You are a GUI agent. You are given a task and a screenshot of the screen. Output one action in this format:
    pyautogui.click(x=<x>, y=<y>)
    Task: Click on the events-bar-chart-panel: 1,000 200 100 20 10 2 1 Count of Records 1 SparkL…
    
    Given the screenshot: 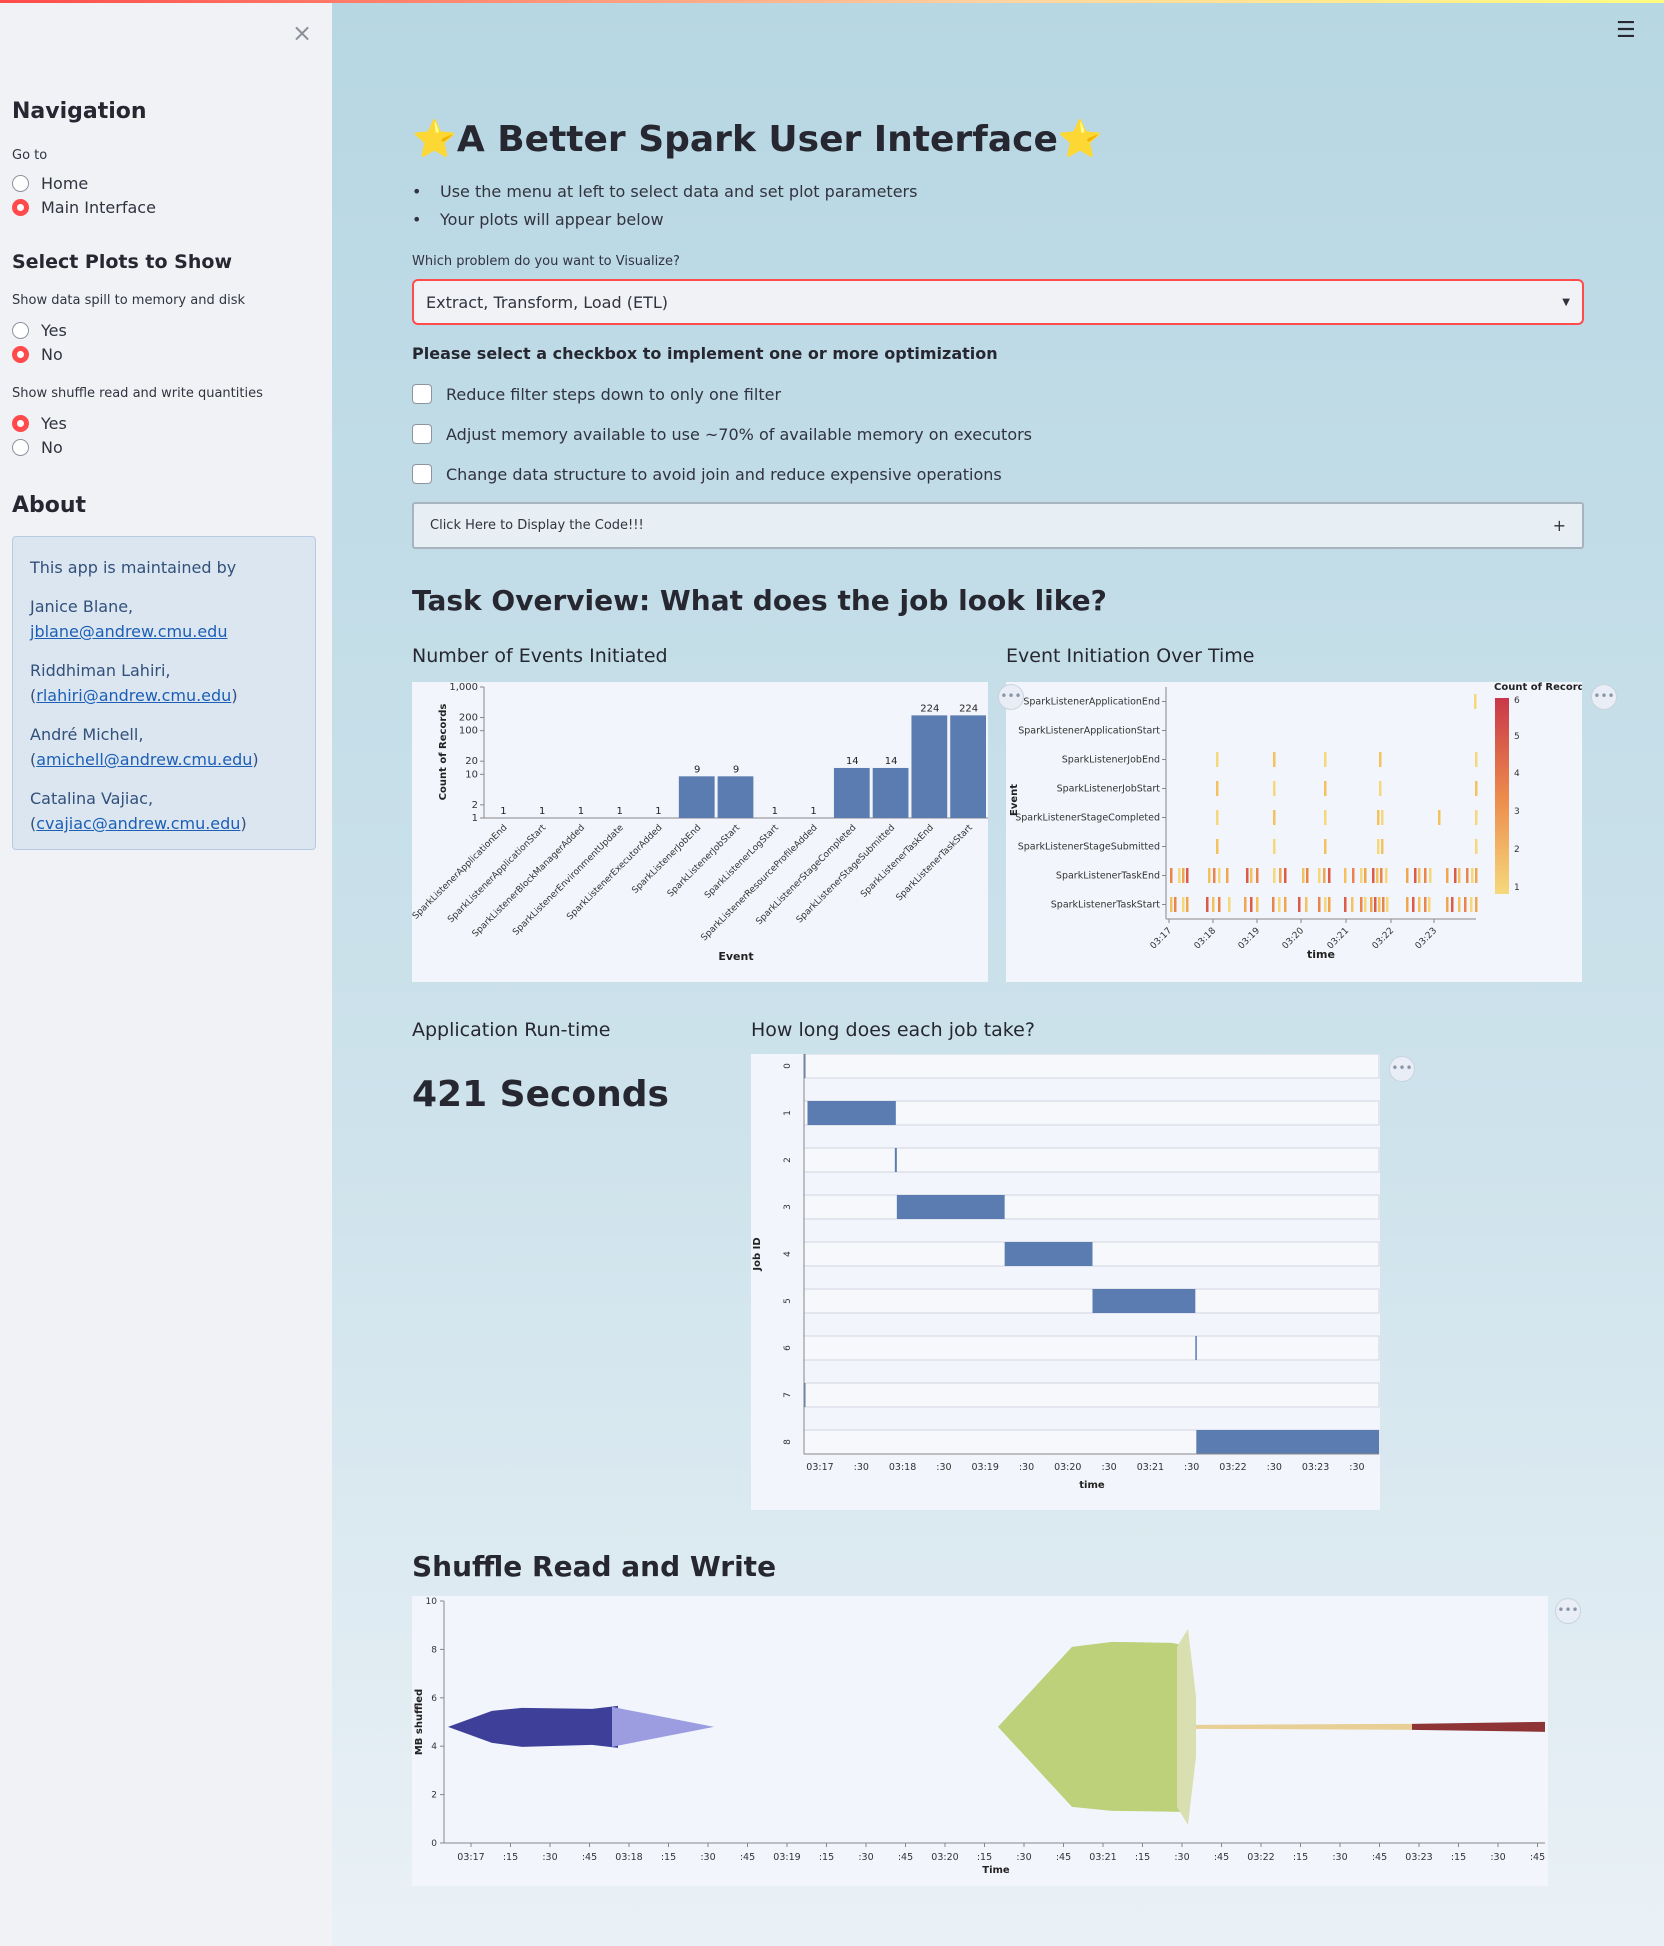 What is the action you would take?
    pyautogui.click(x=699, y=832)
    